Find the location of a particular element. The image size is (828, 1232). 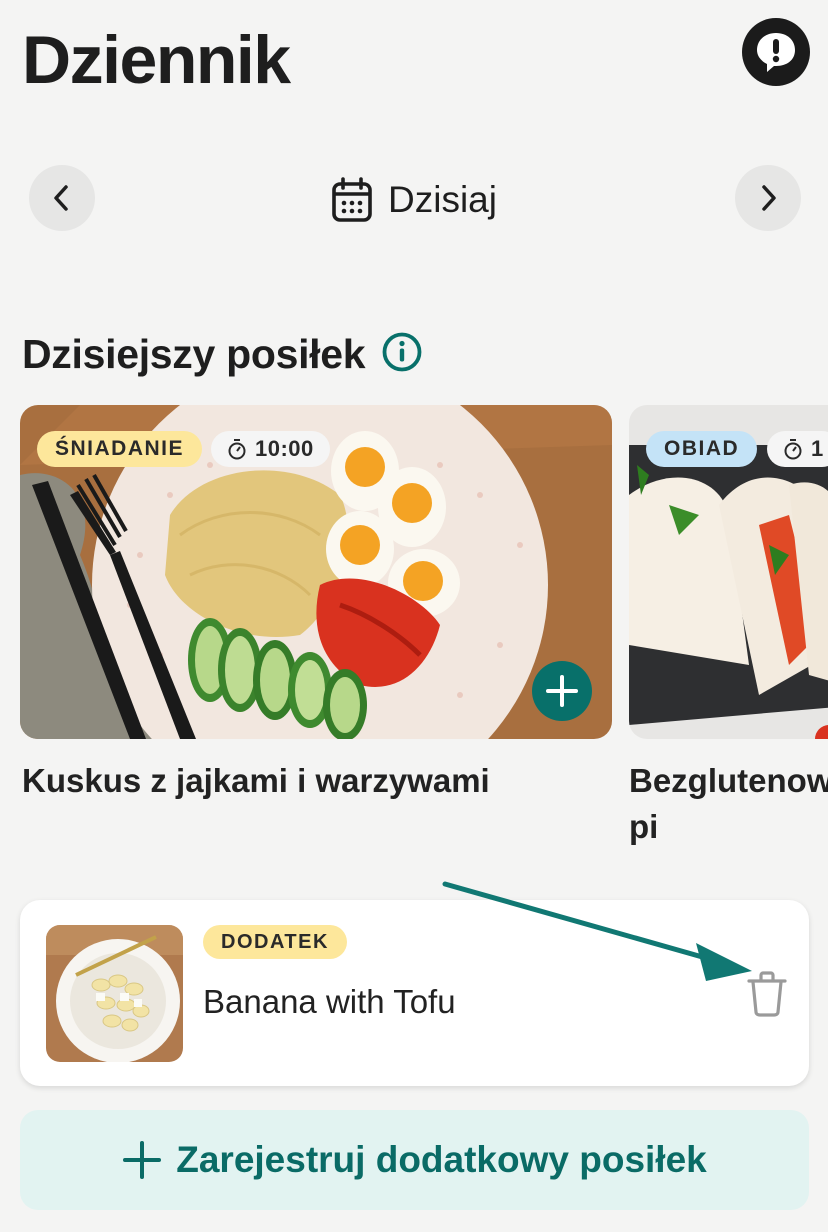

feedback-button is located at coordinates (776, 52).